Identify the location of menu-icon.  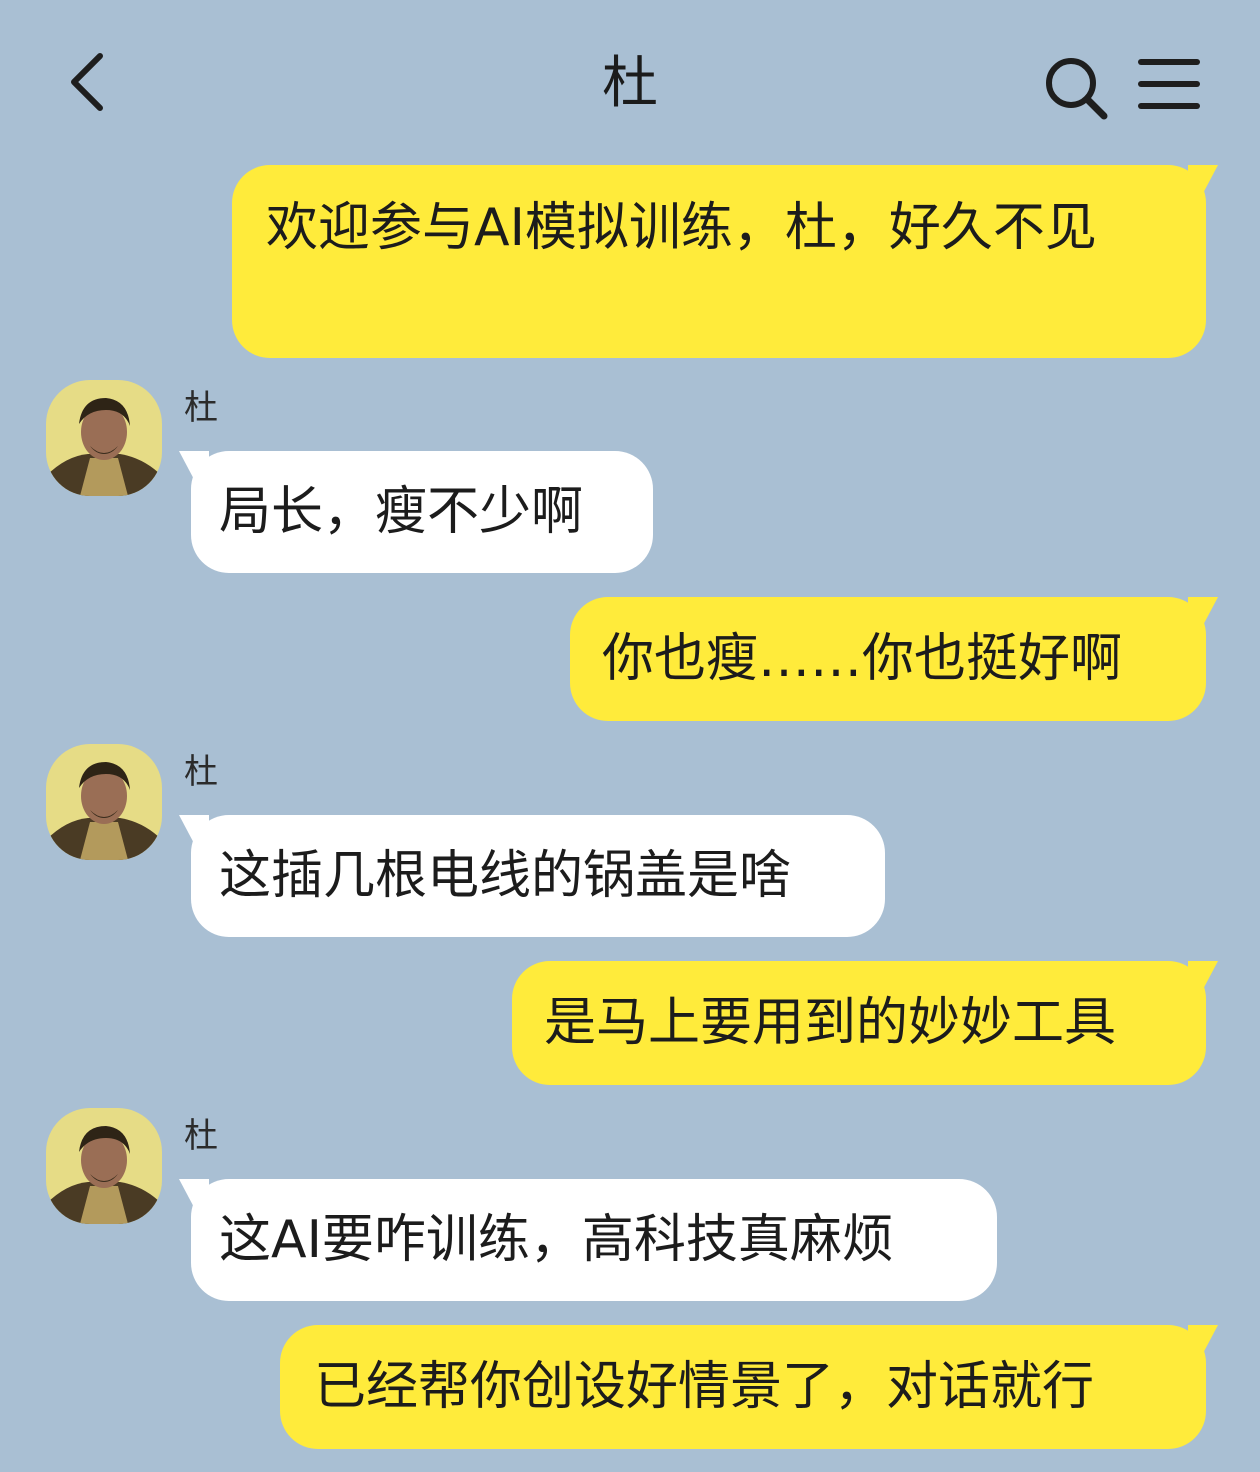
(1169, 84).